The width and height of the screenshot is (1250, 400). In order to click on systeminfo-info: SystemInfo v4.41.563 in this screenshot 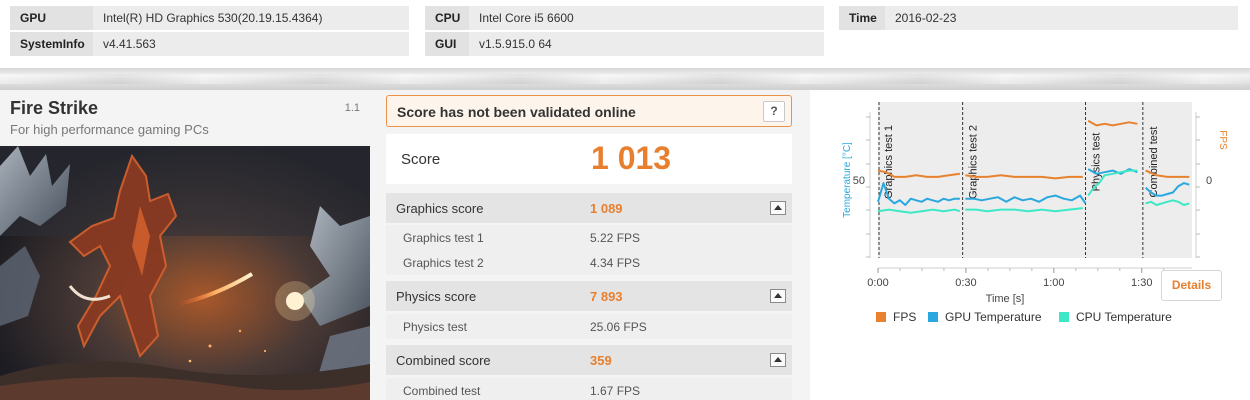, I will do `click(209, 44)`.